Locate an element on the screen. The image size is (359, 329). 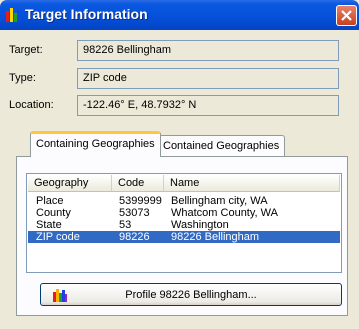
geography-cell: State is located at coordinates (49, 225).